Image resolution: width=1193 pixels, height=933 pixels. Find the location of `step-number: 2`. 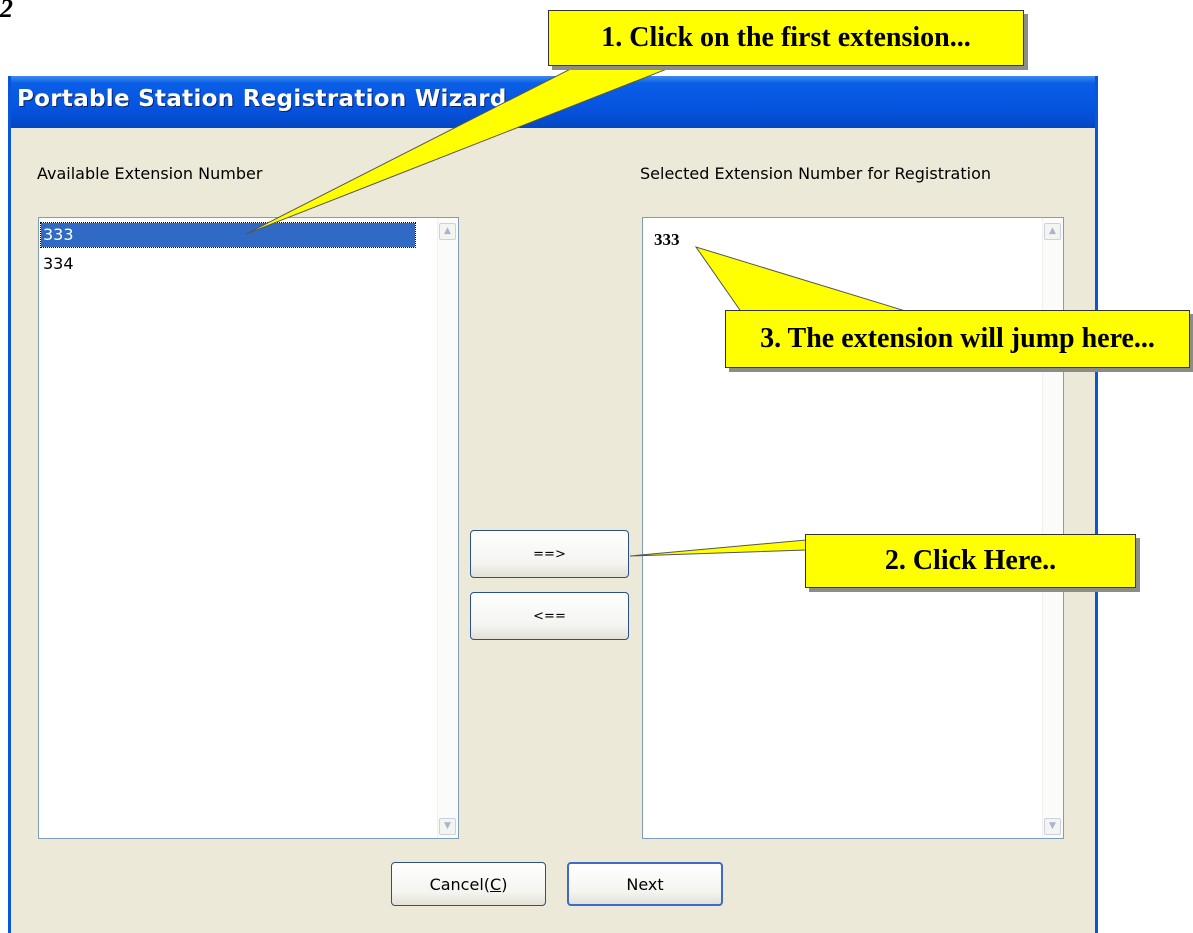

step-number: 2 is located at coordinates (6, 11).